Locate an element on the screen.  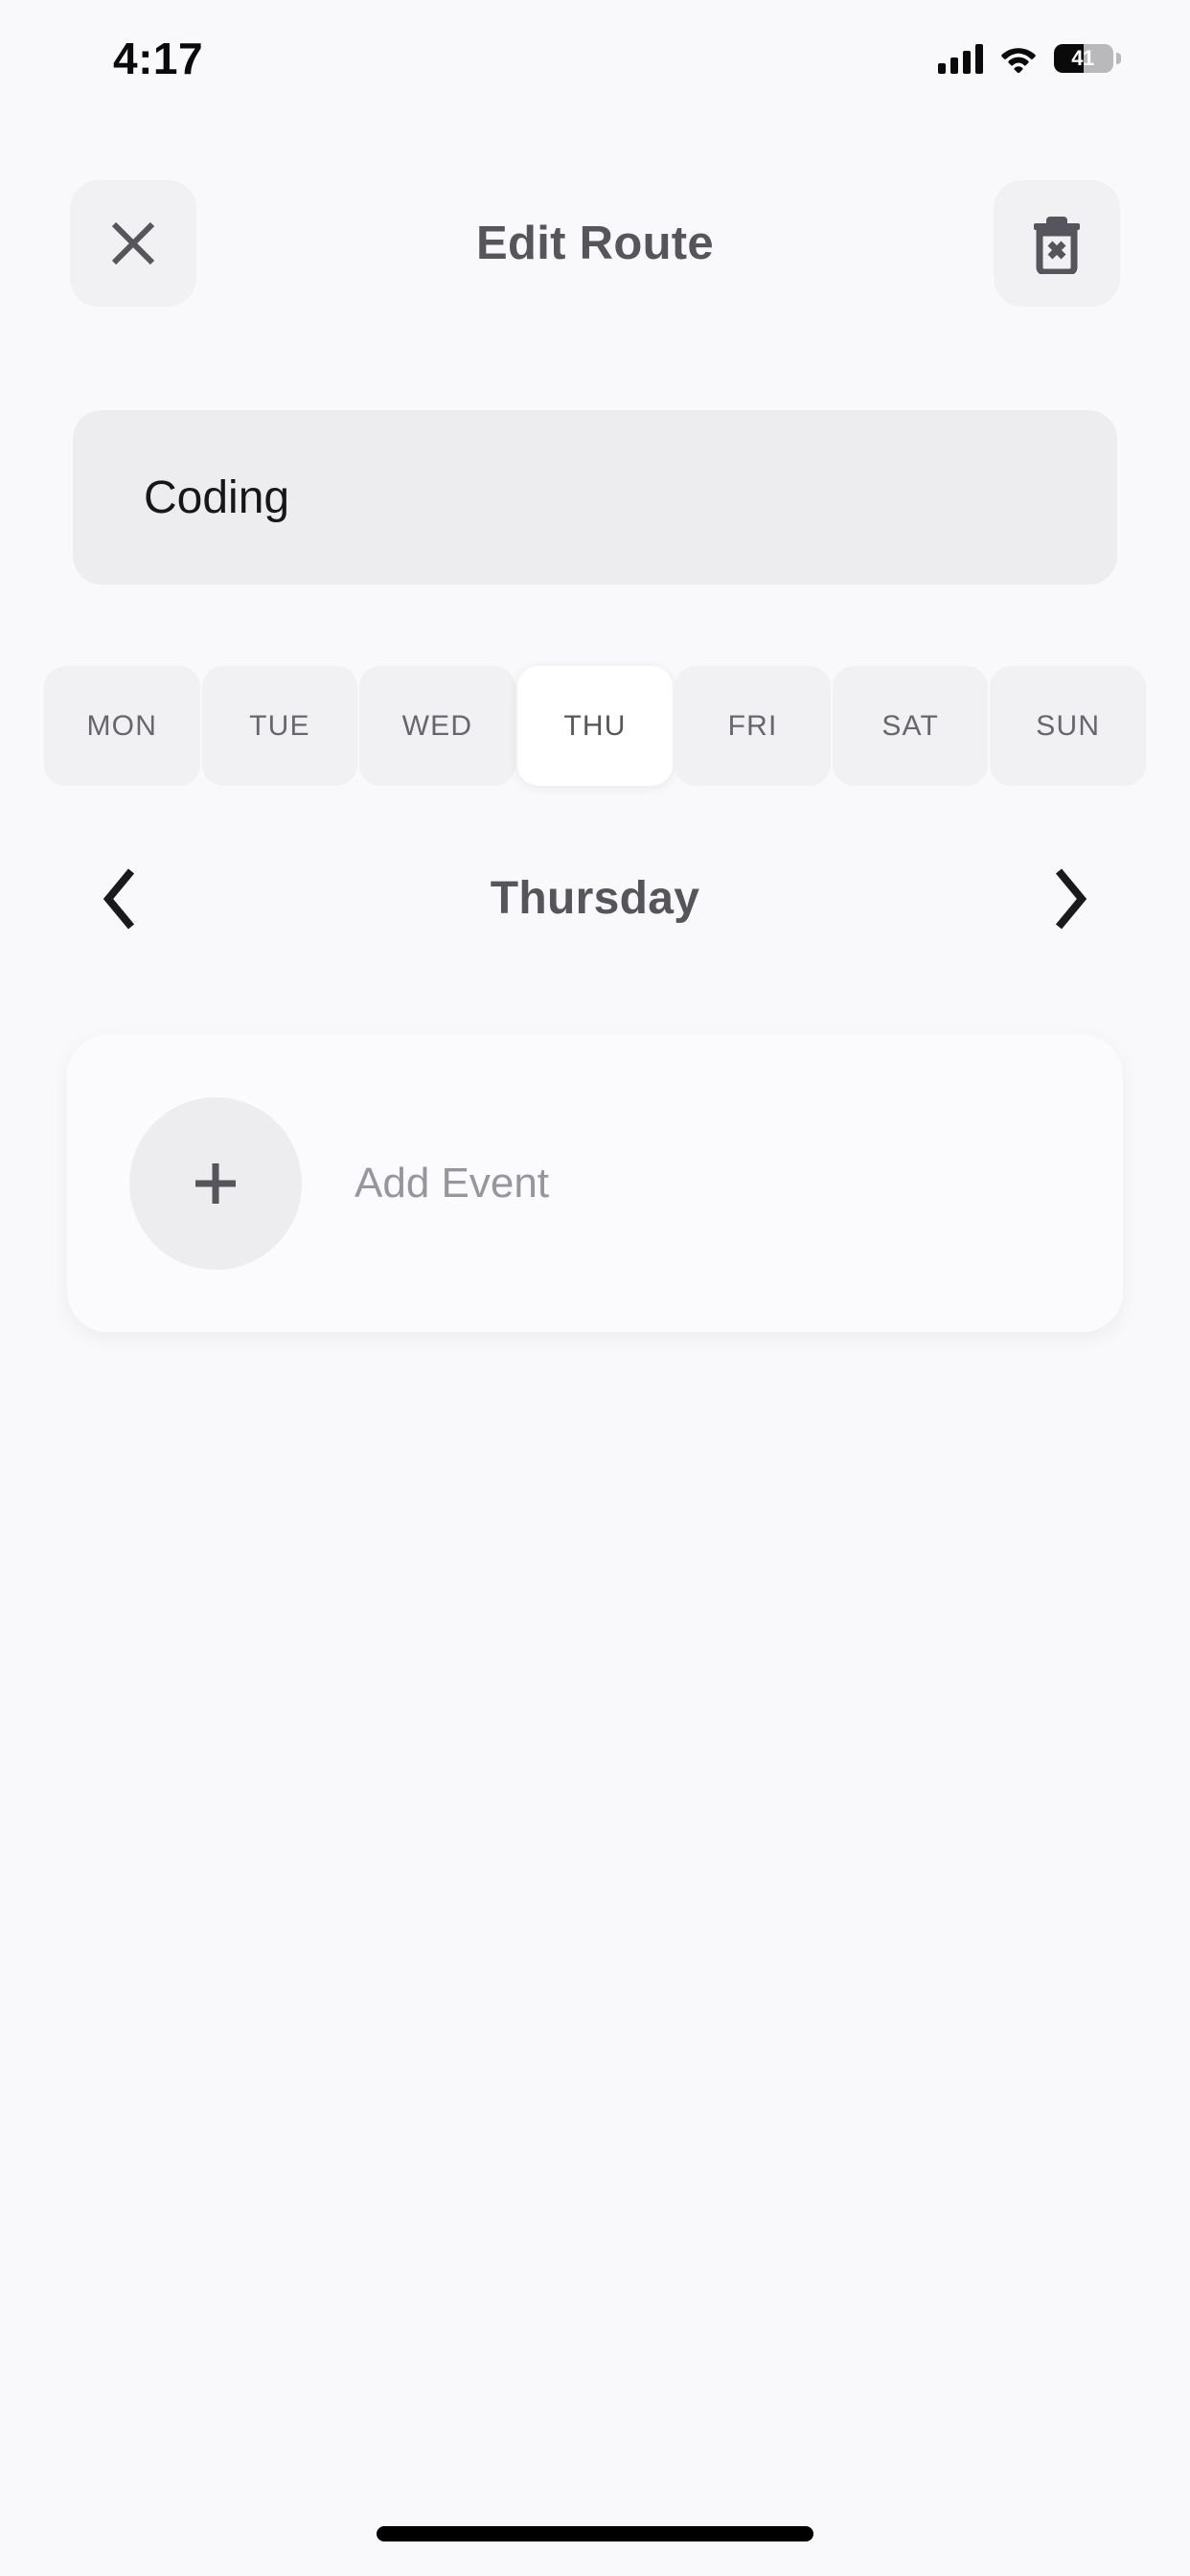
day-navigation: Thursday is located at coordinates (595, 899).